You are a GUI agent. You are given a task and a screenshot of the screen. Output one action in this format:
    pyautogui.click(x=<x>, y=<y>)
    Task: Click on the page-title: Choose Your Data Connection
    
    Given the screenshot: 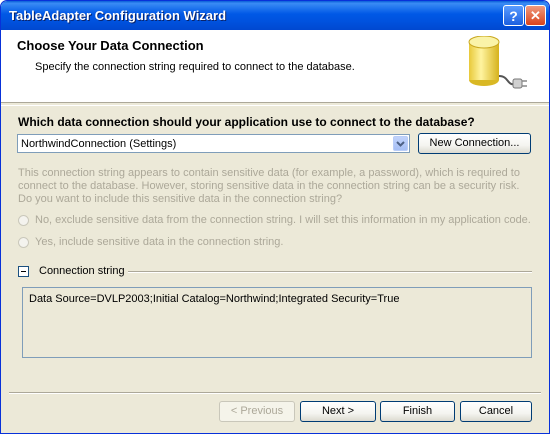 What is the action you would take?
    pyautogui.click(x=110, y=45)
    